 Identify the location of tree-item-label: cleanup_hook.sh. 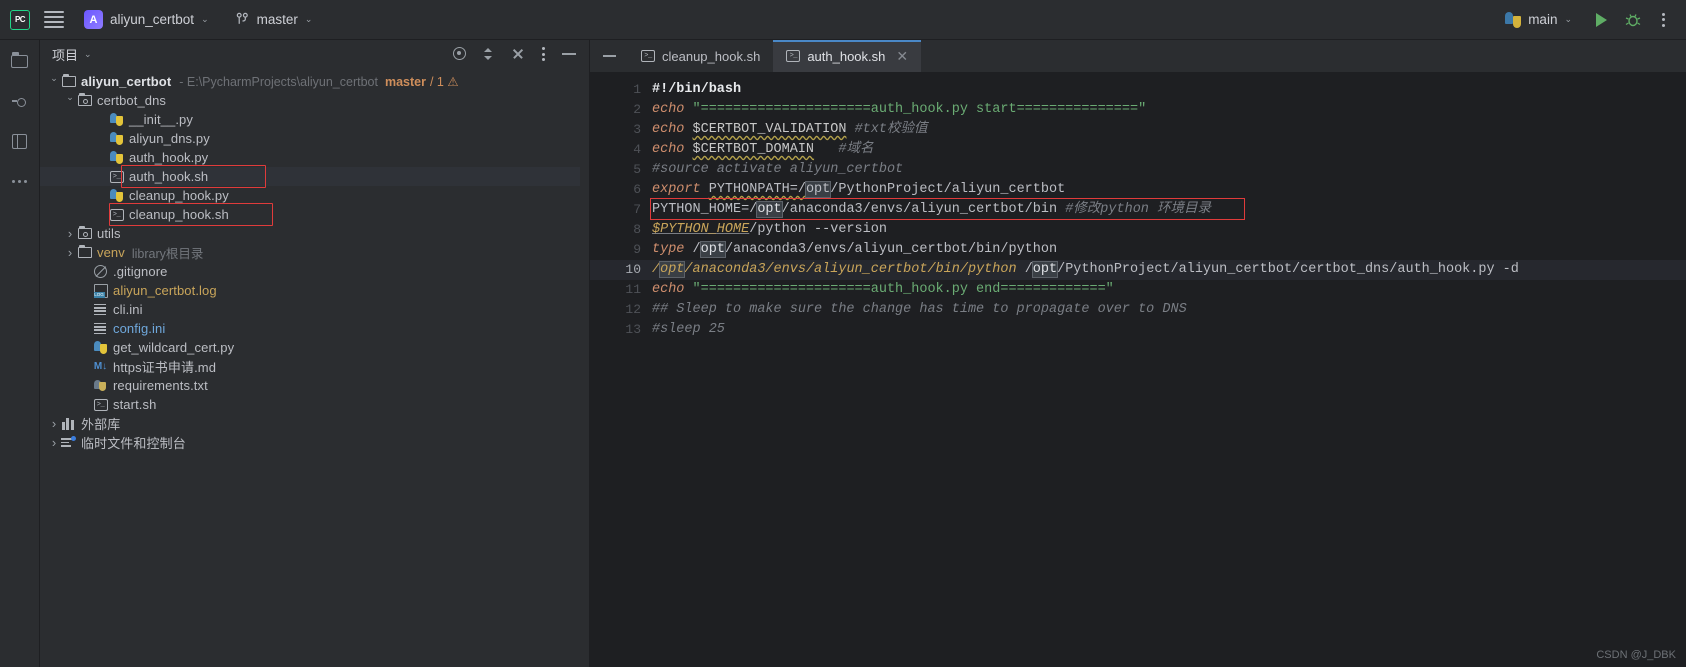
(179, 214).